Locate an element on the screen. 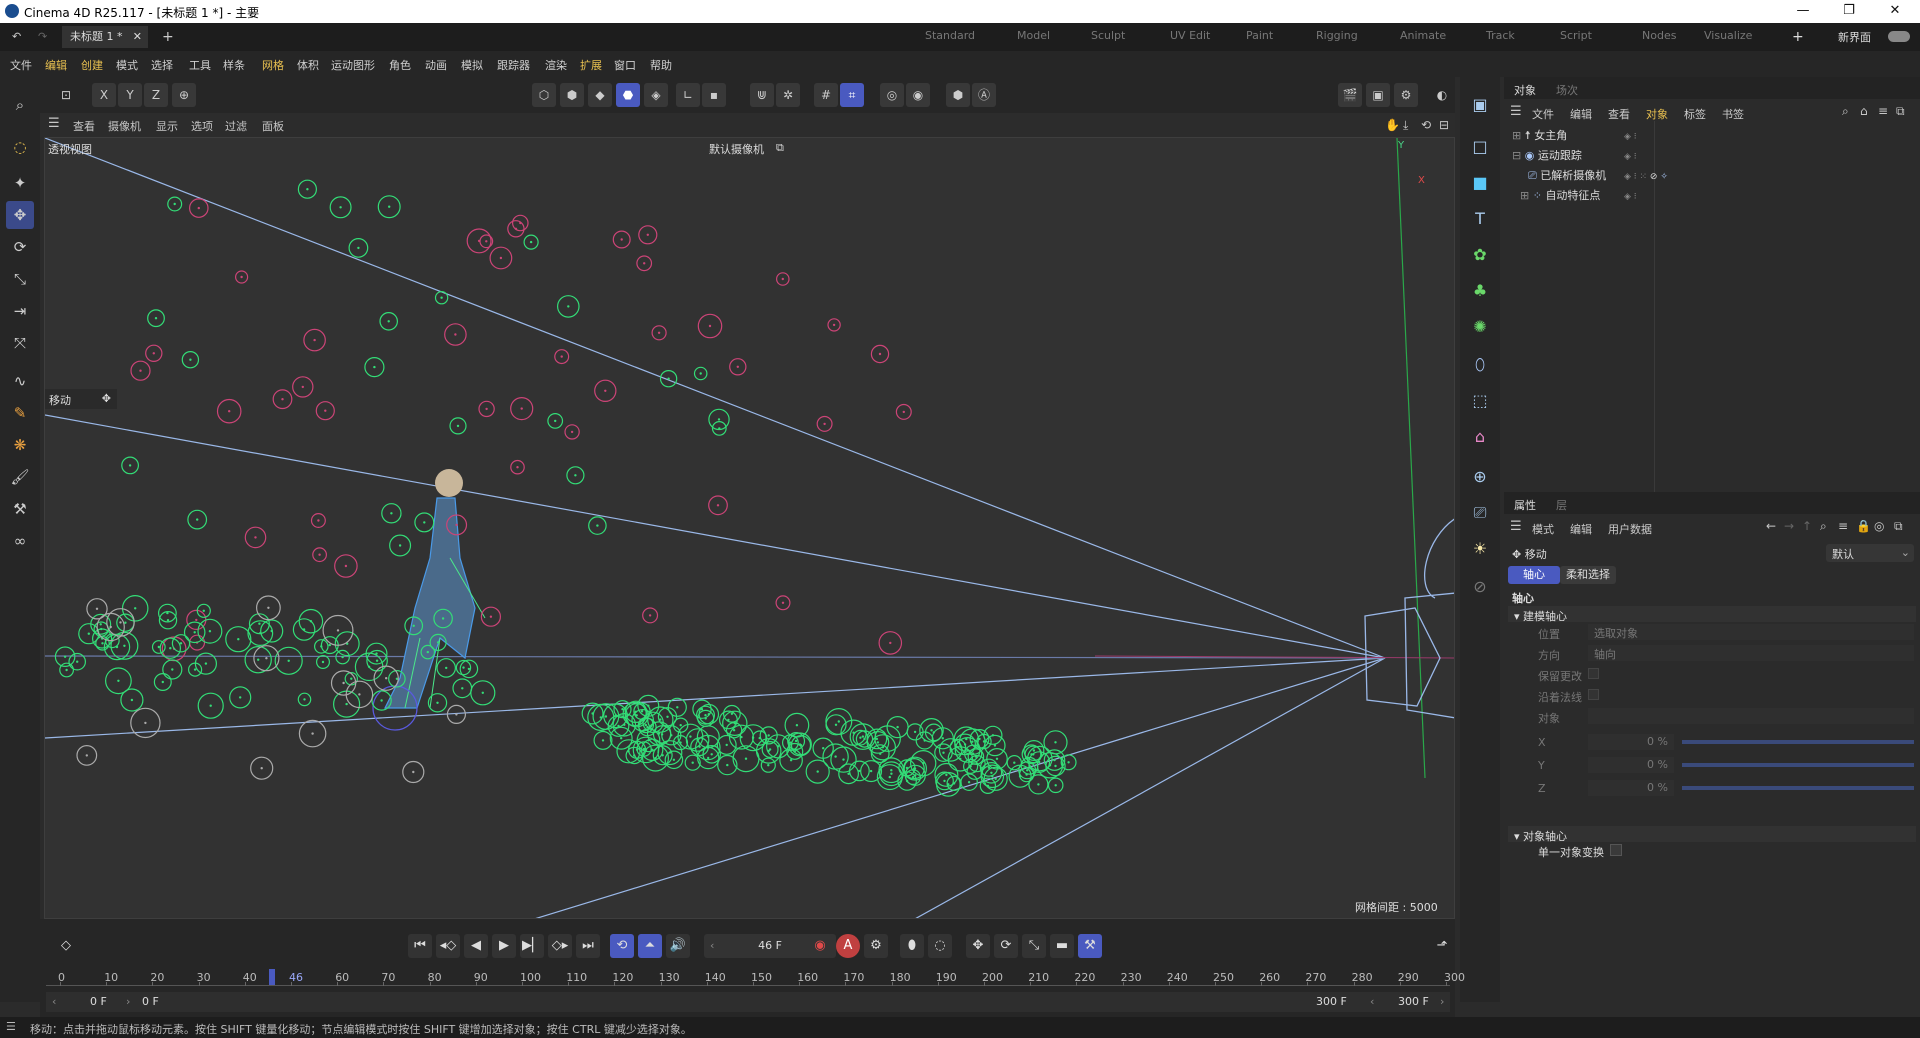 The image size is (1920, 1038). move-tool-icon: ✥ is located at coordinates (20, 215).